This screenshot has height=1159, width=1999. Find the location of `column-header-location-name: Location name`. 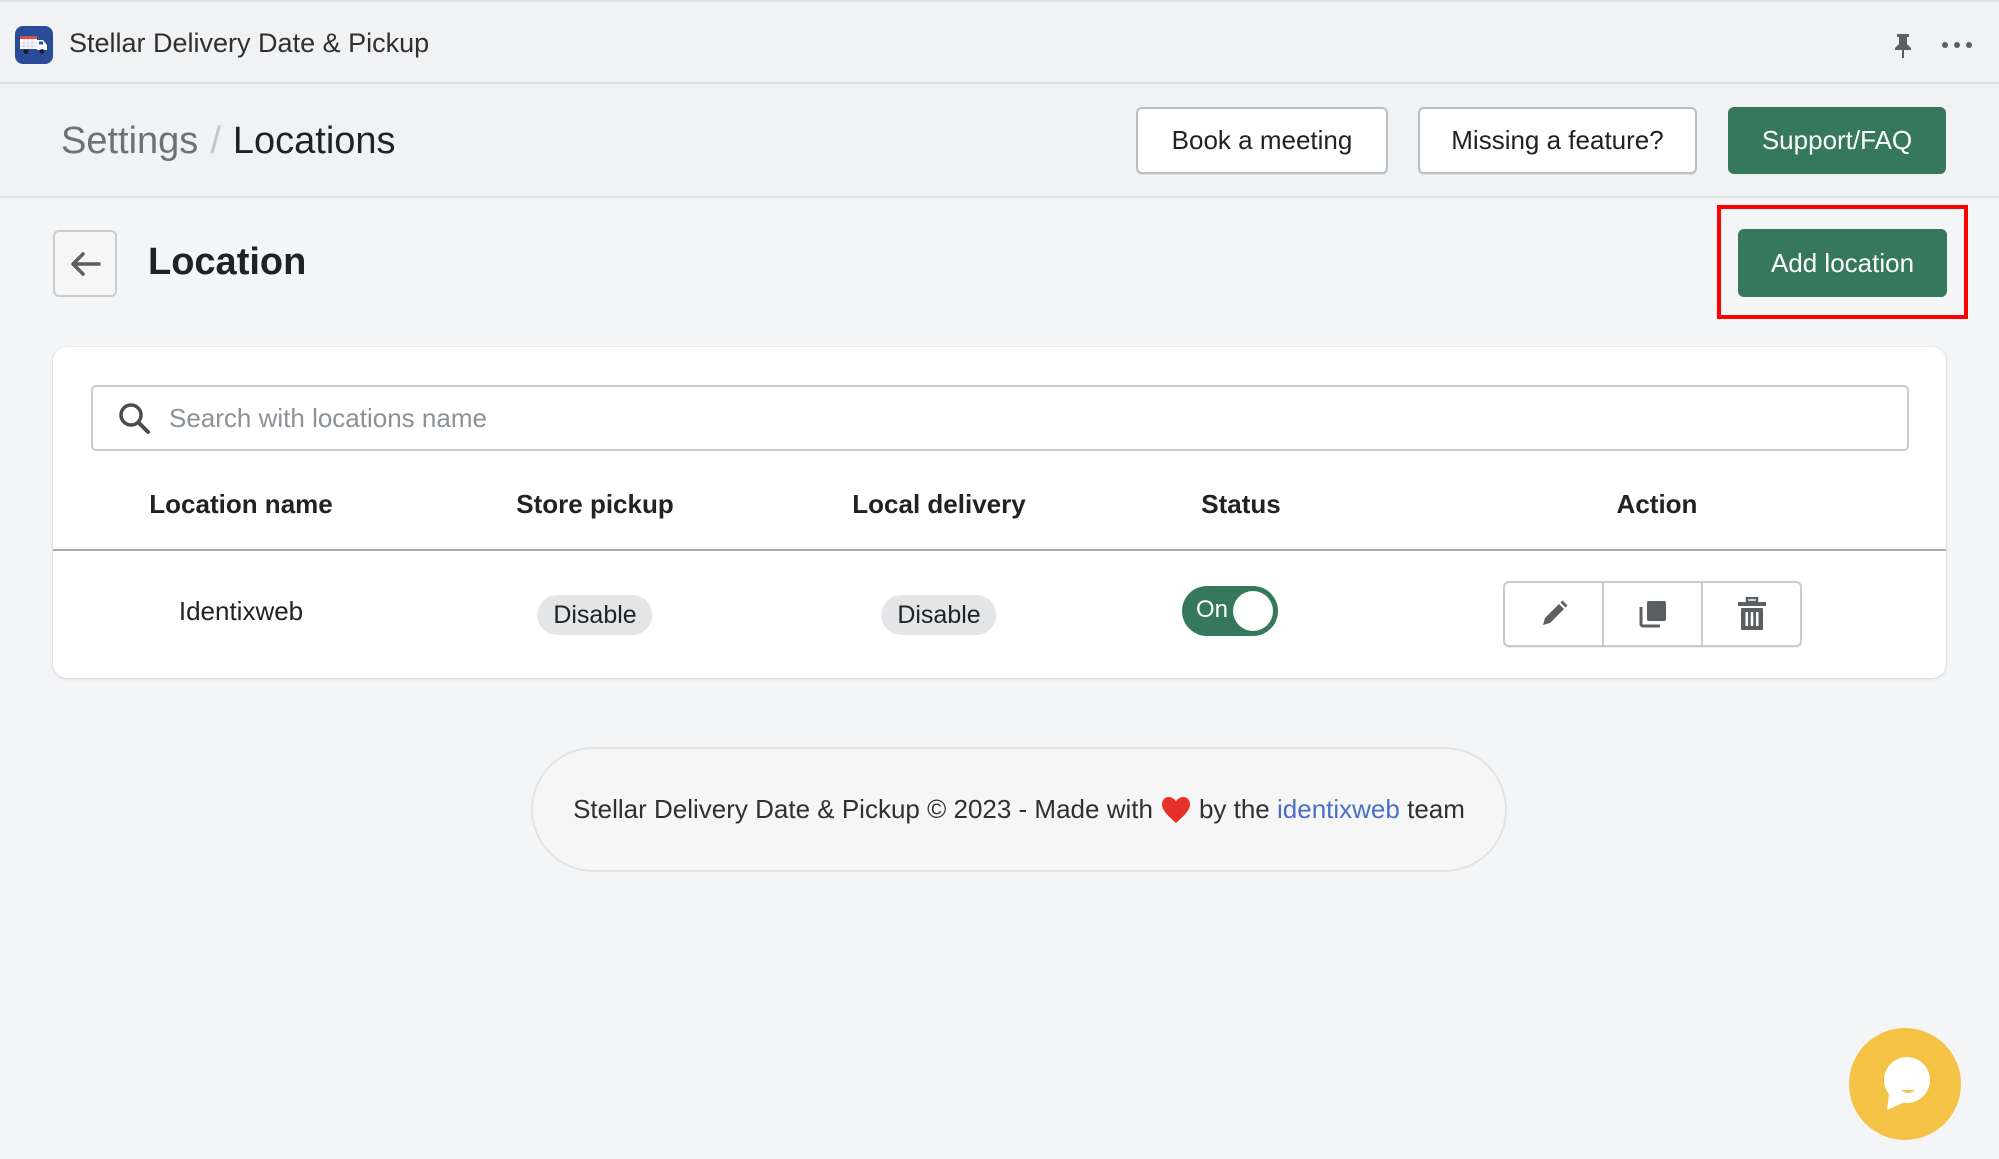

column-header-location-name: Location name is located at coordinates (241, 504).